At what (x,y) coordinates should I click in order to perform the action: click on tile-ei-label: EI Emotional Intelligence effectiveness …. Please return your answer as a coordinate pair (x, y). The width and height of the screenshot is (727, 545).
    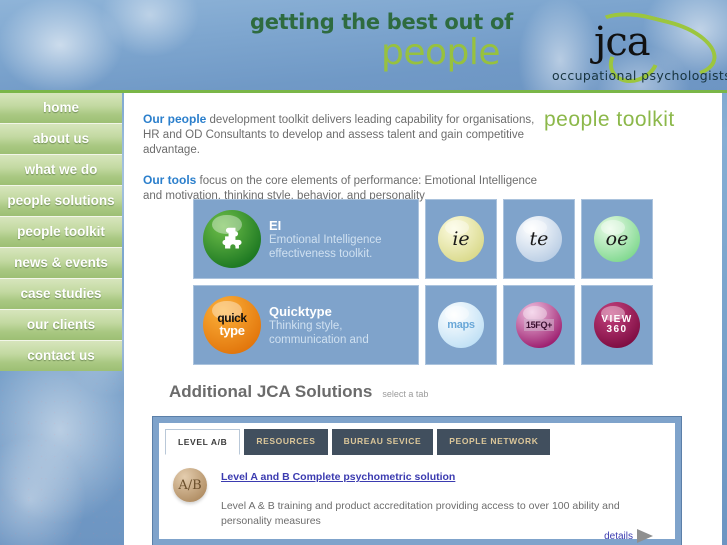
    Looking at the image, I should click on (325, 239).